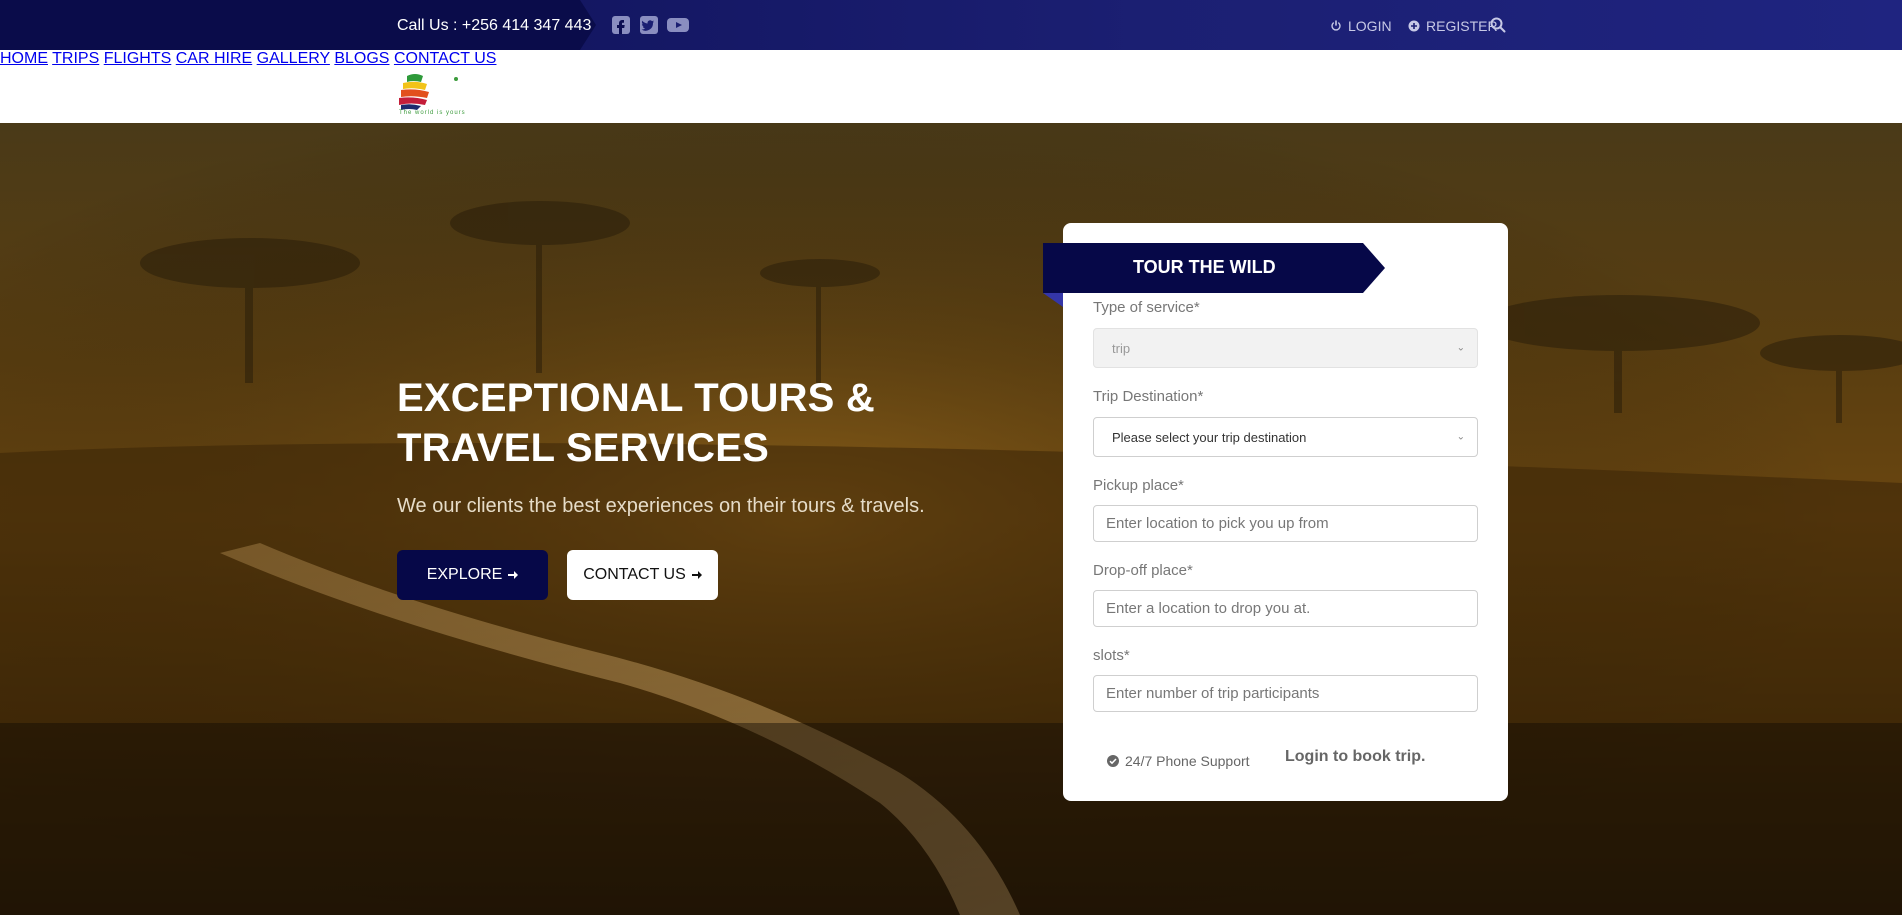  What do you see at coordinates (293, 58) in the screenshot?
I see `nav-item-gallery: GALLERY` at bounding box center [293, 58].